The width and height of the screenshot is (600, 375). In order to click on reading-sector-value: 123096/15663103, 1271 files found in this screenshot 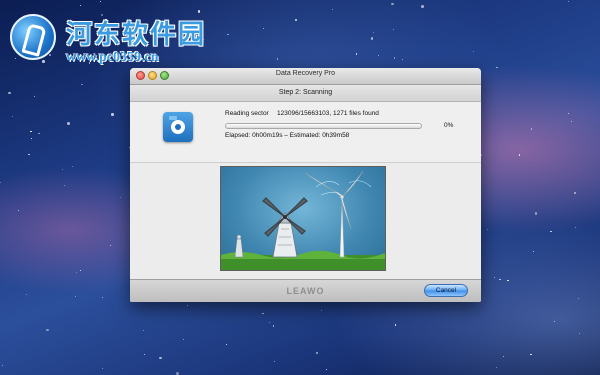, I will do `click(328, 113)`.